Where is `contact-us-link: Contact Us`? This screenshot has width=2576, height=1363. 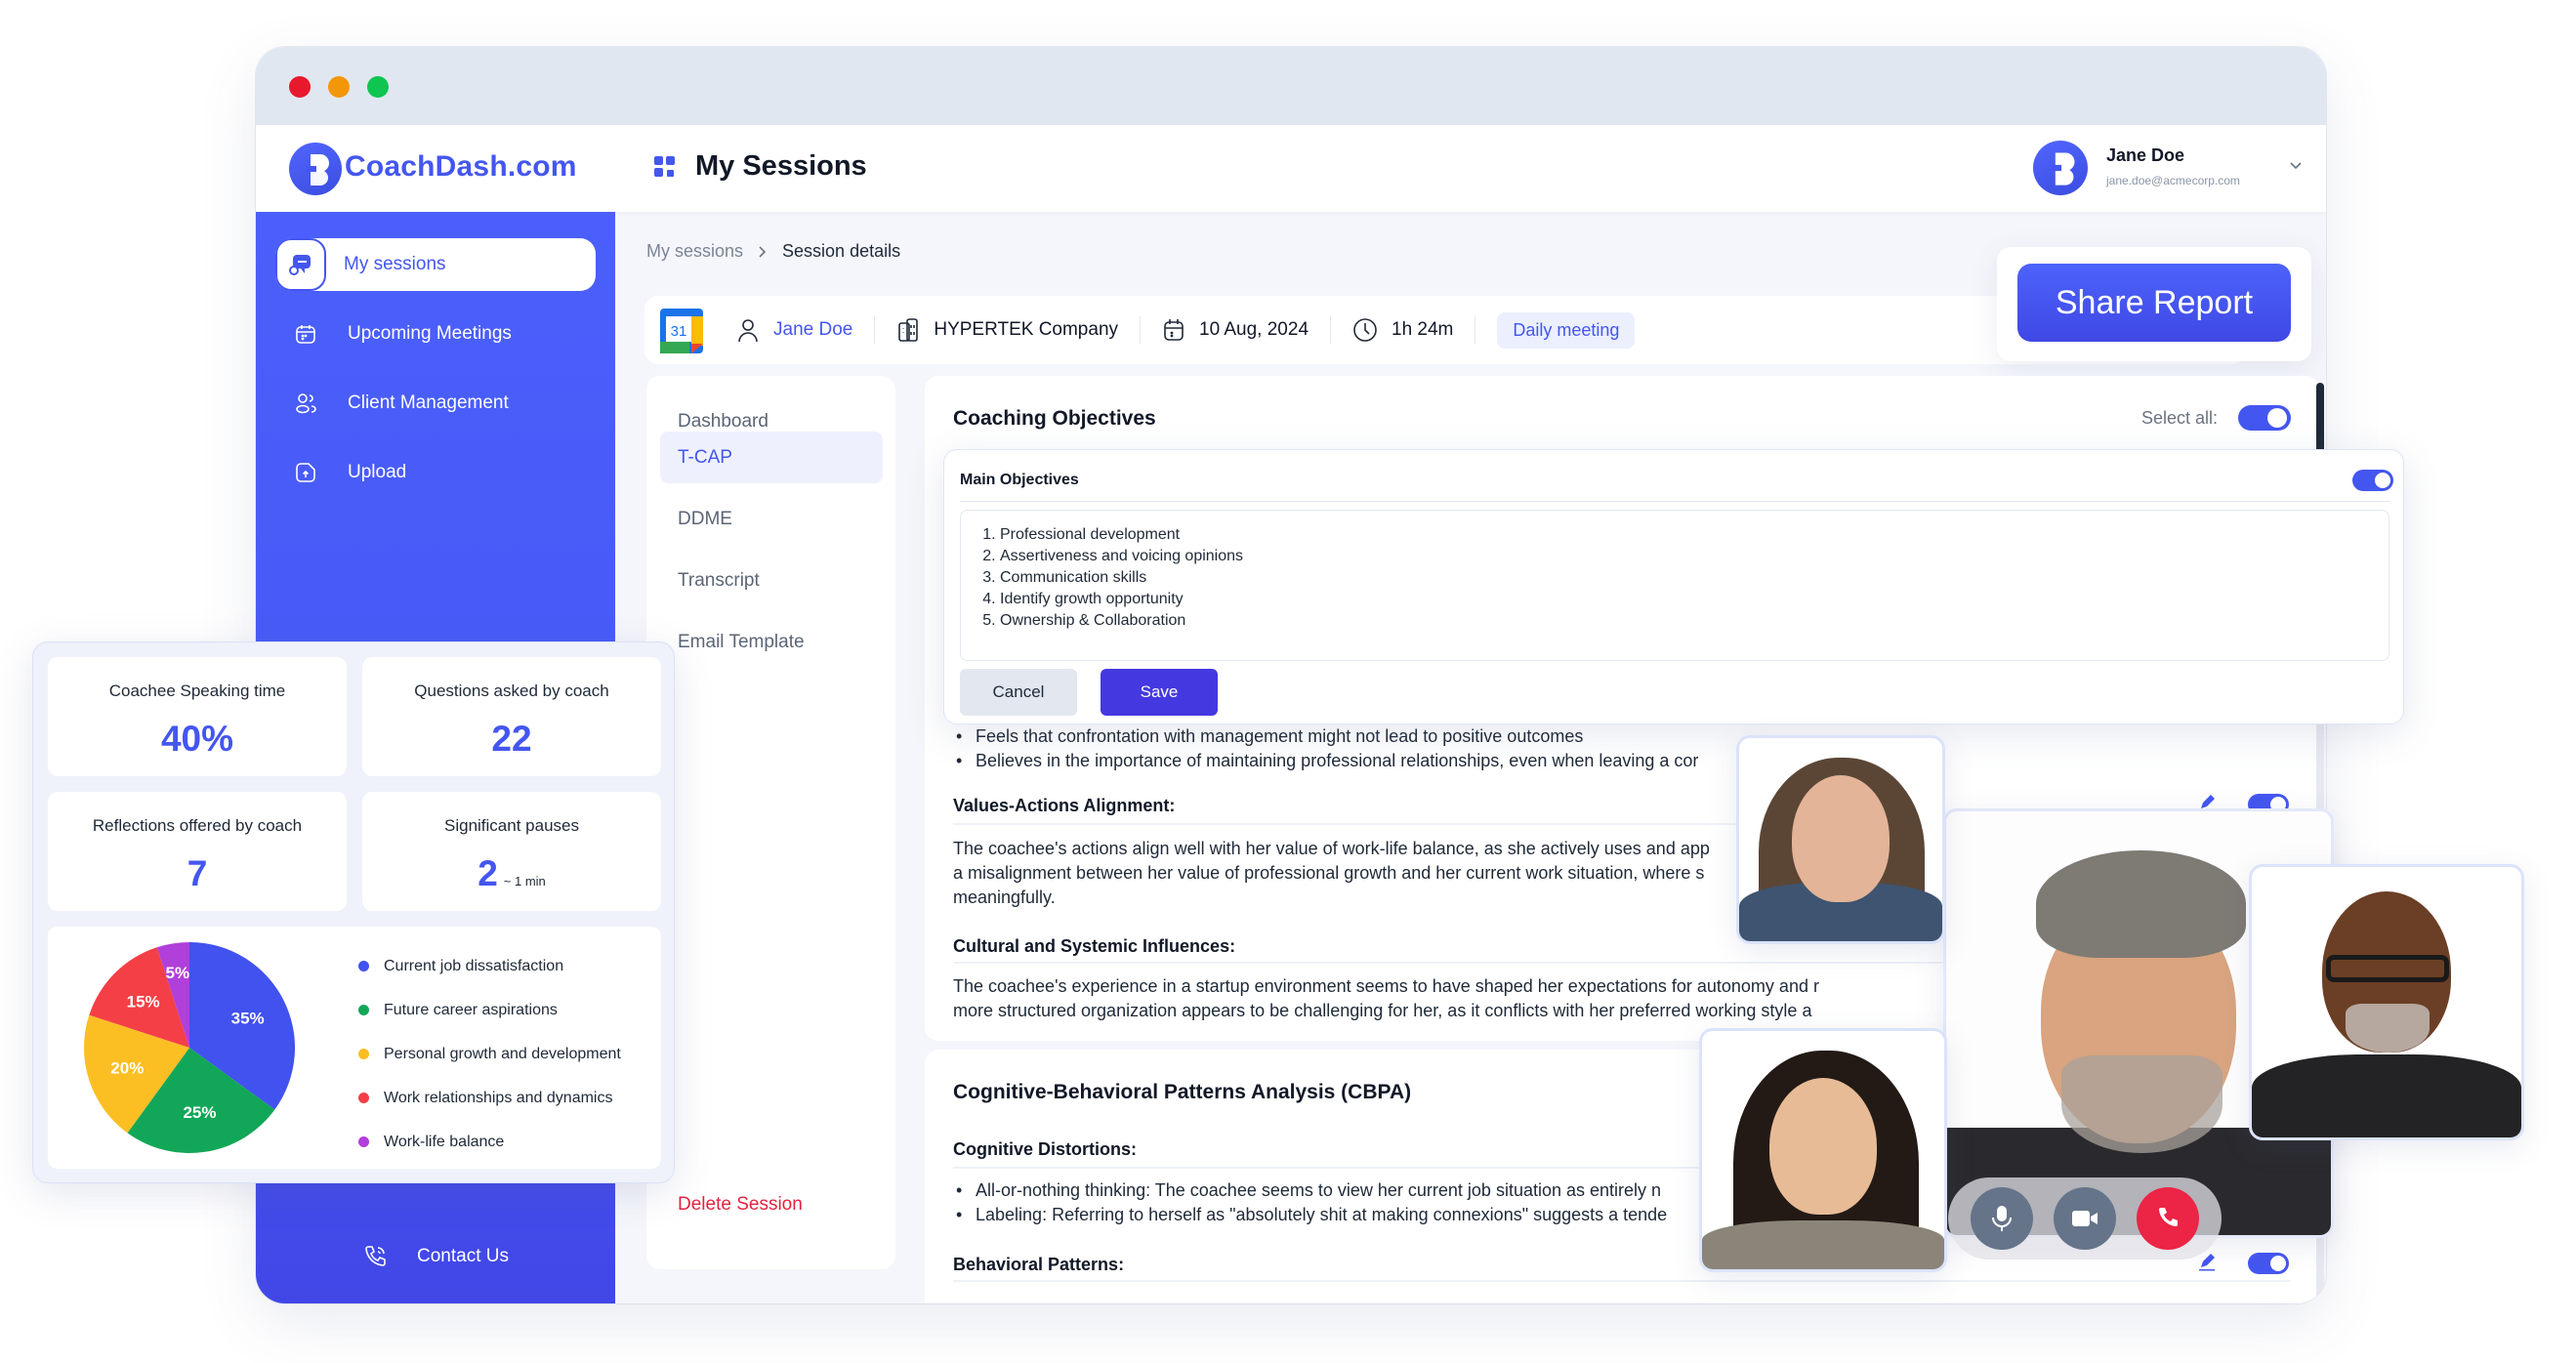
contact-us-link: Contact Us is located at coordinates (435, 1256).